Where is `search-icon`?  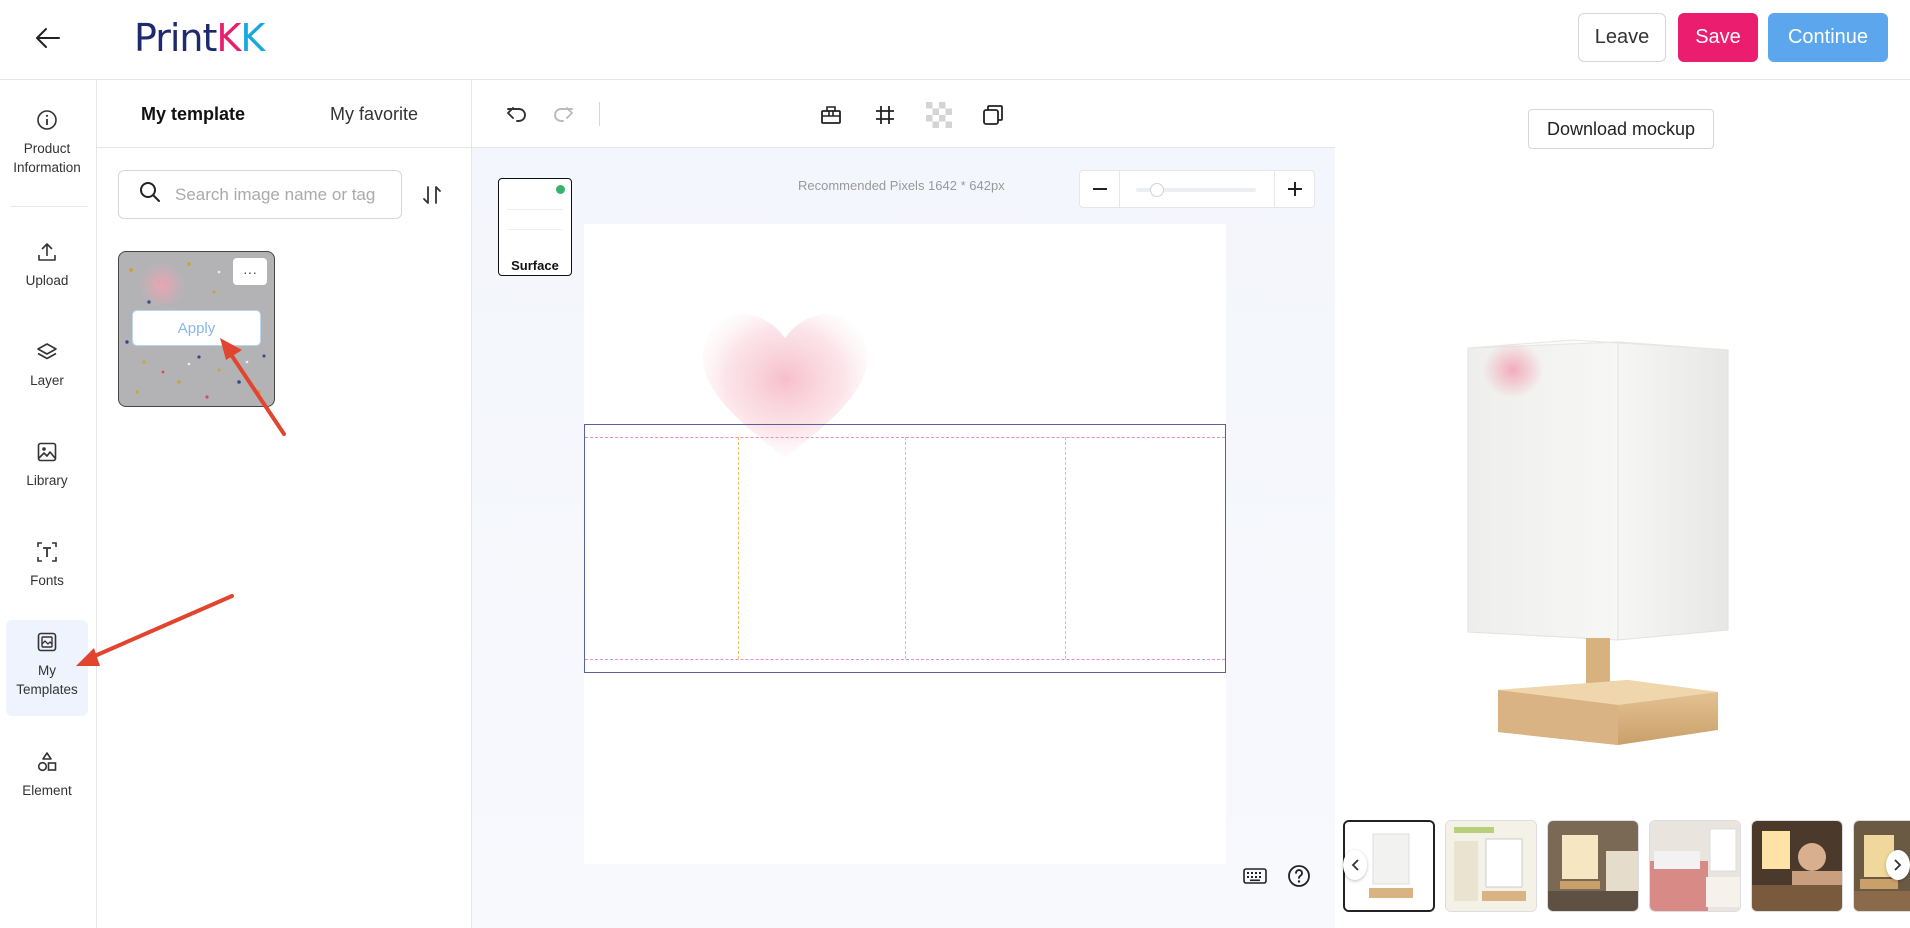 search-icon is located at coordinates (150, 194).